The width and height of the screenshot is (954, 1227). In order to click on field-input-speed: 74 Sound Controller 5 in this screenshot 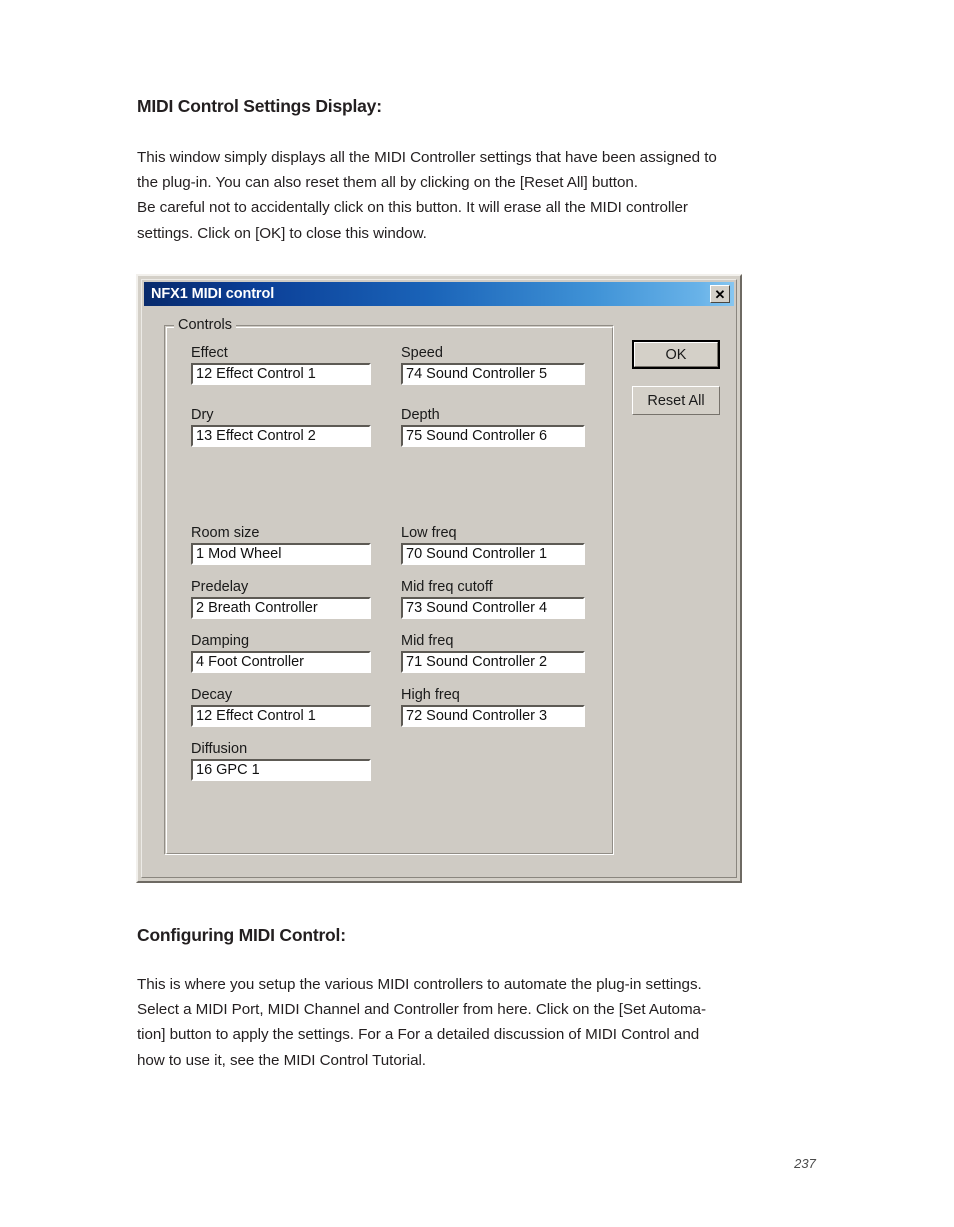, I will do `click(493, 374)`.